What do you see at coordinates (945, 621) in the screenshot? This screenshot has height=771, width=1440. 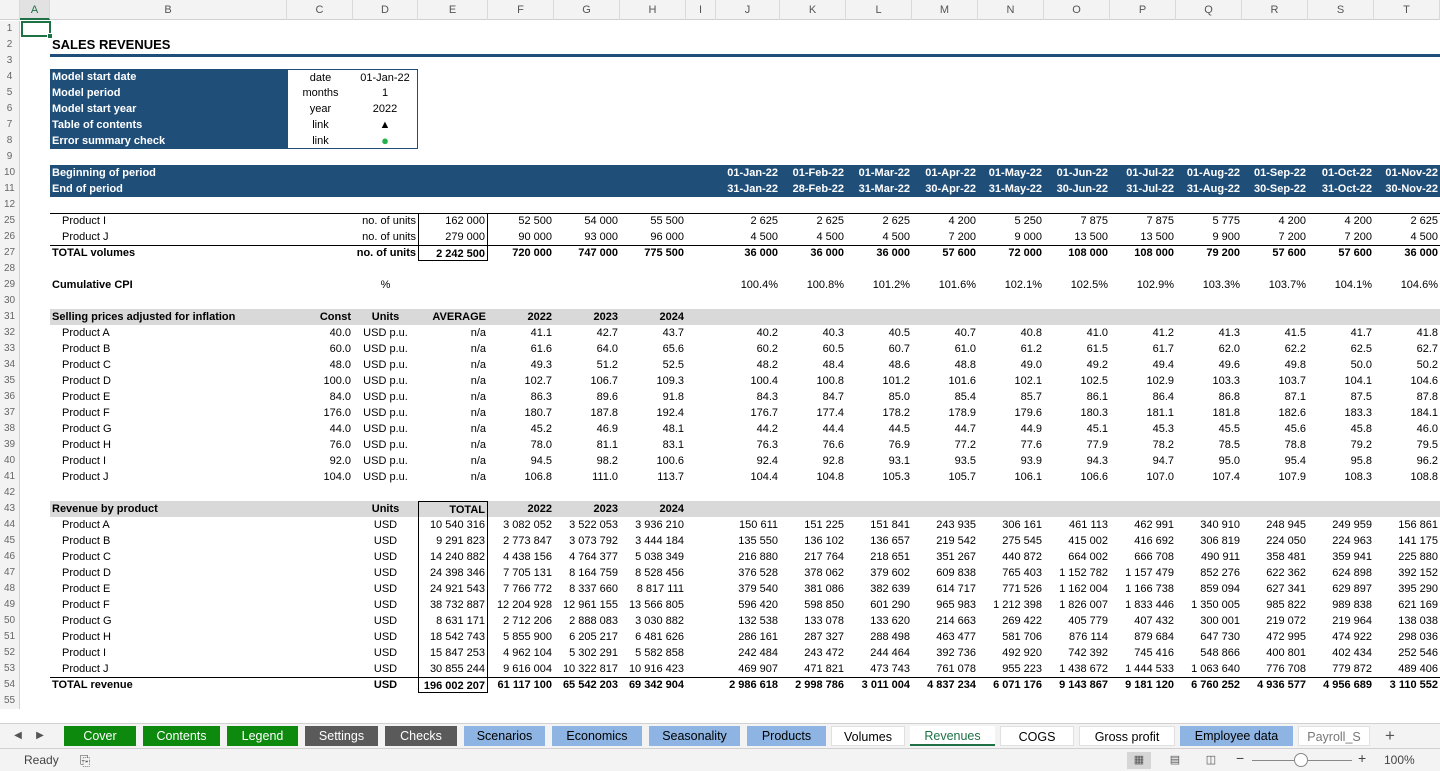 I see `revenue-month: 214 663` at bounding box center [945, 621].